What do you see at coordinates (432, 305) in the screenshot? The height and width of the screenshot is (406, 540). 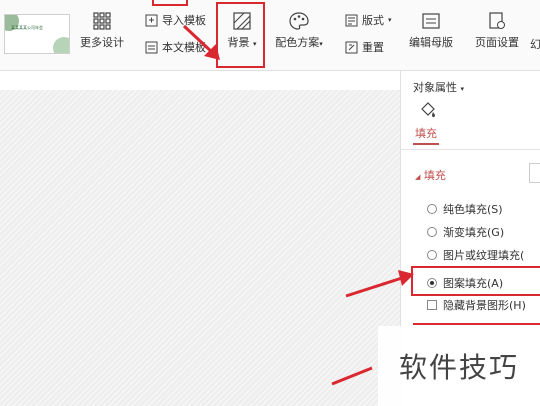 I see `checkbox` at bounding box center [432, 305].